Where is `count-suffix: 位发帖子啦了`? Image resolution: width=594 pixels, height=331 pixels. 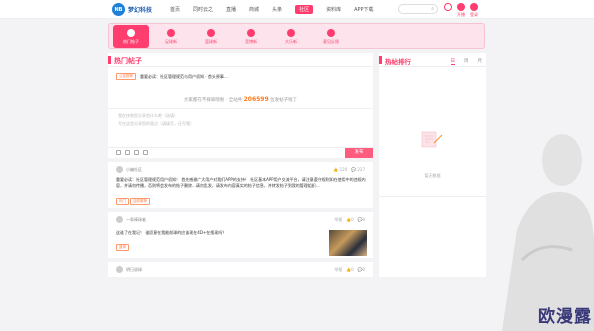 count-suffix: 位发帖子啦了 is located at coordinates (284, 100).